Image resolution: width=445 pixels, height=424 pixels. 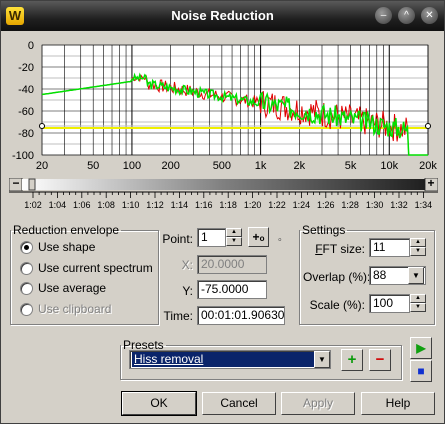 What do you see at coordinates (232, 289) in the screenshot?
I see `y-field: -75.0000` at bounding box center [232, 289].